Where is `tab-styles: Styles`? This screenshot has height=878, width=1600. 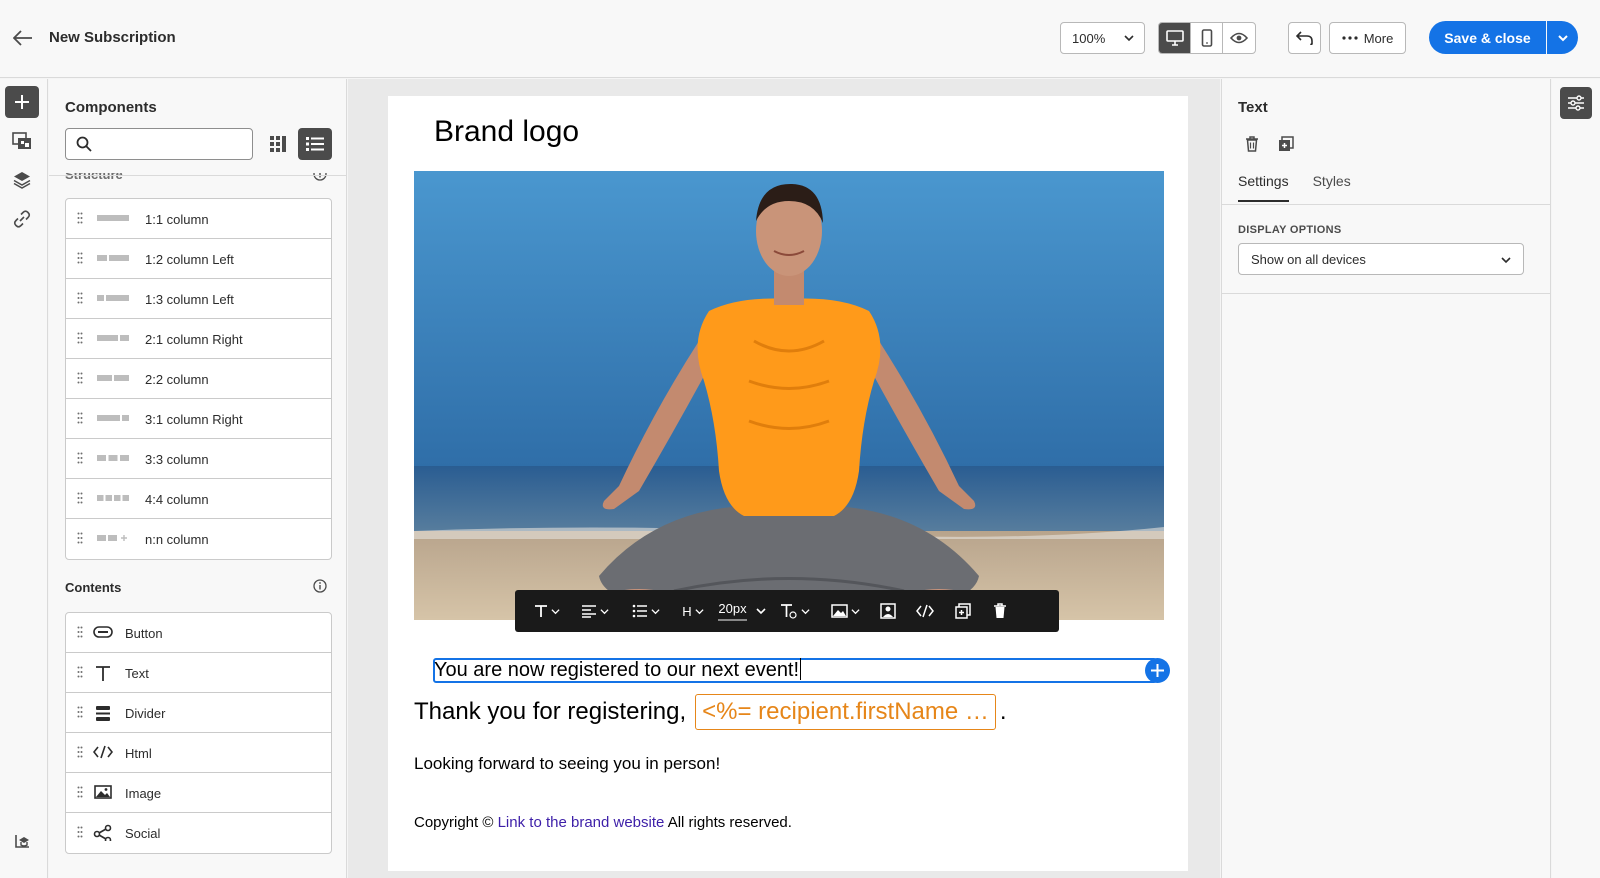
tab-styles: Styles is located at coordinates (1332, 187).